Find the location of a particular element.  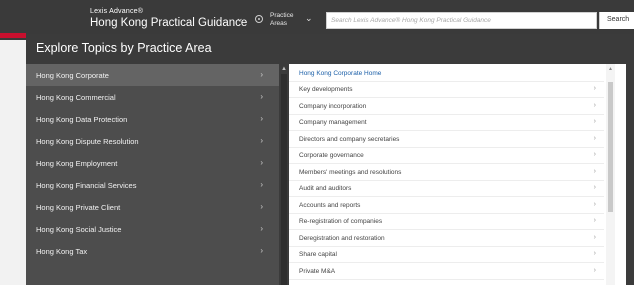

topic-label: Corporate governance is located at coordinates (331, 155).